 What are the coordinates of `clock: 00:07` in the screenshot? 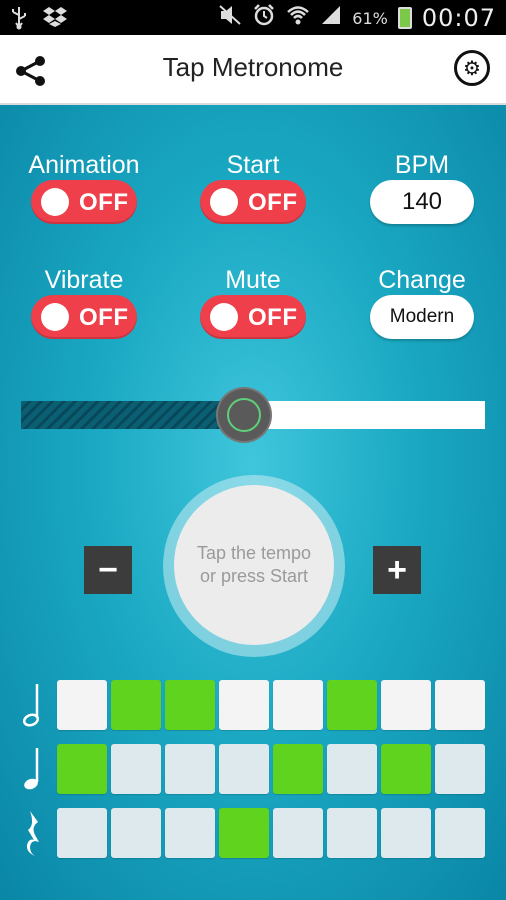 It's located at (458, 18).